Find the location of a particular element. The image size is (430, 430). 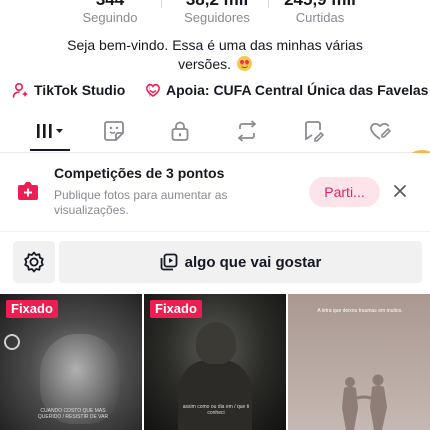

bookmark-icon is located at coordinates (315, 131).